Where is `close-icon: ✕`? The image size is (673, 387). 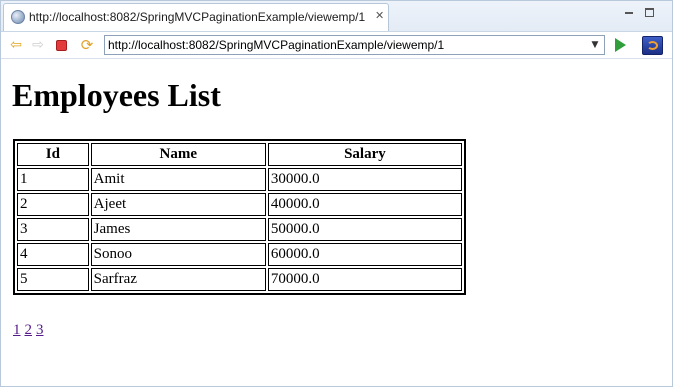
close-icon: ✕ is located at coordinates (379, 15).